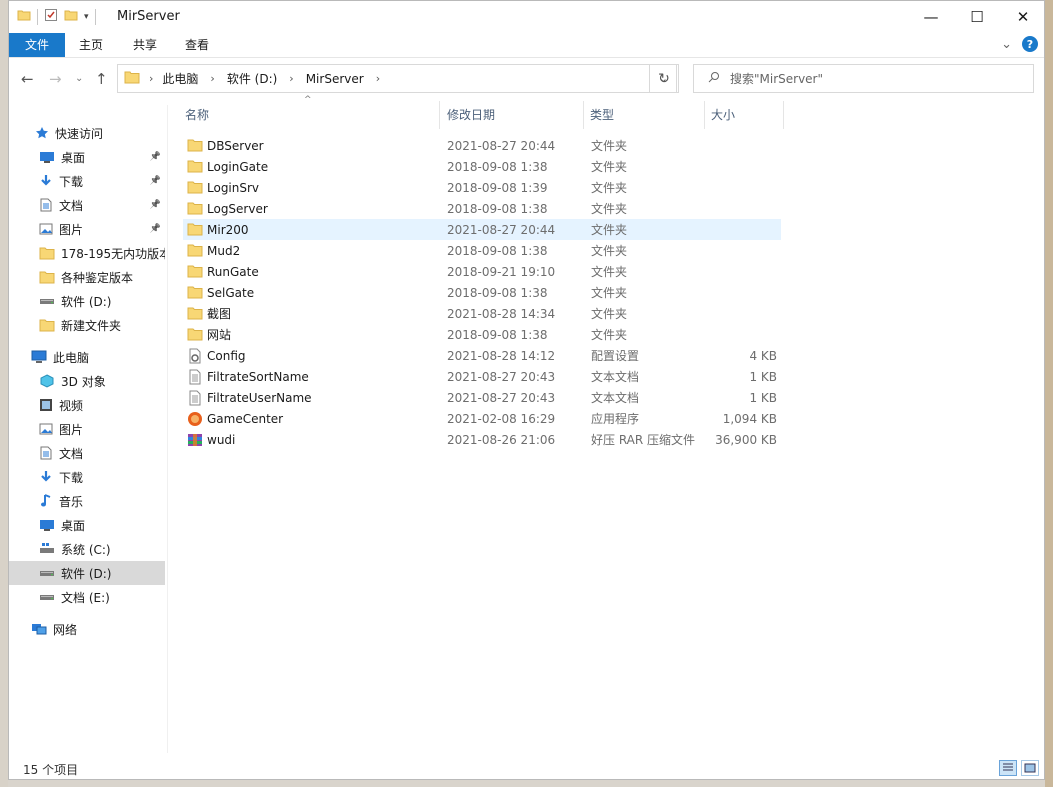  I want to click on file-row: LogServer 2018-09-08 1:38 文件夹, so click(482, 208).